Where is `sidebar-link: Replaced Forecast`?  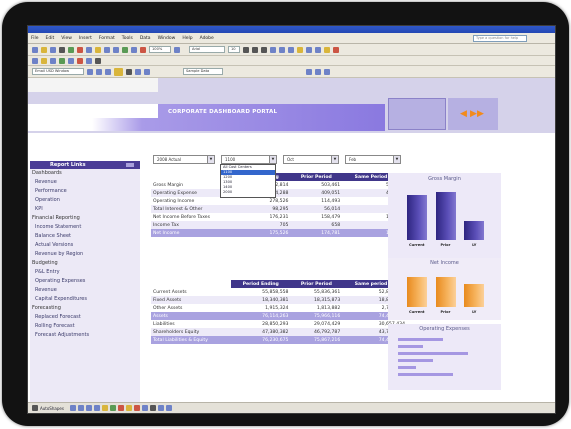 sidebar-link: Replaced Forecast is located at coordinates (85, 317).